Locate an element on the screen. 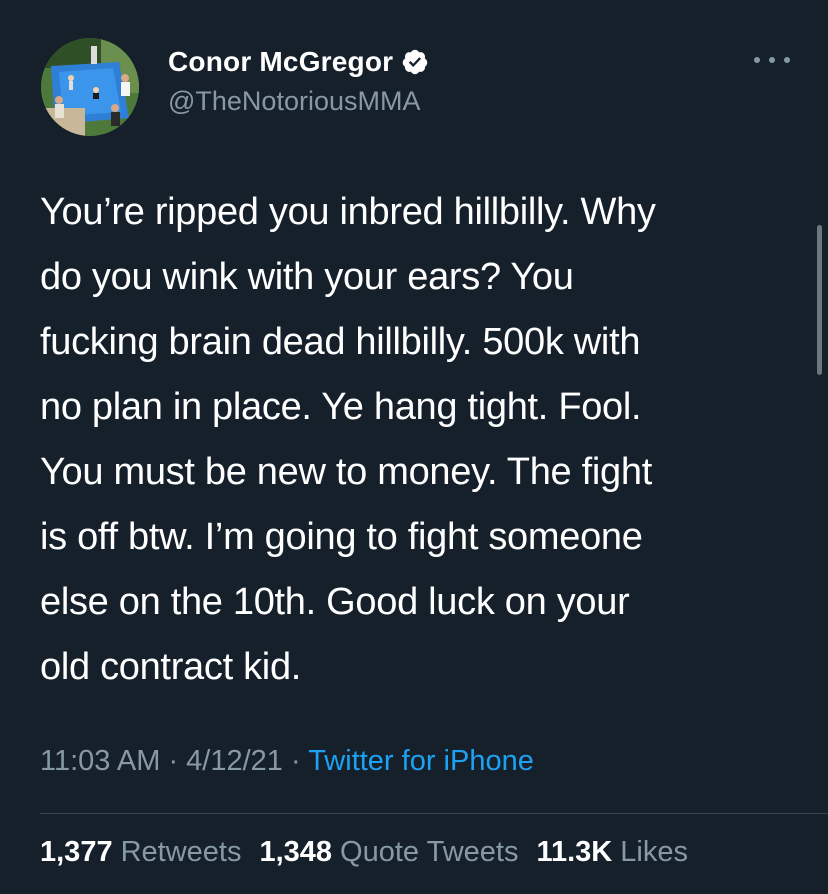 The width and height of the screenshot is (828, 894). profile-photo-icon is located at coordinates (90, 87).